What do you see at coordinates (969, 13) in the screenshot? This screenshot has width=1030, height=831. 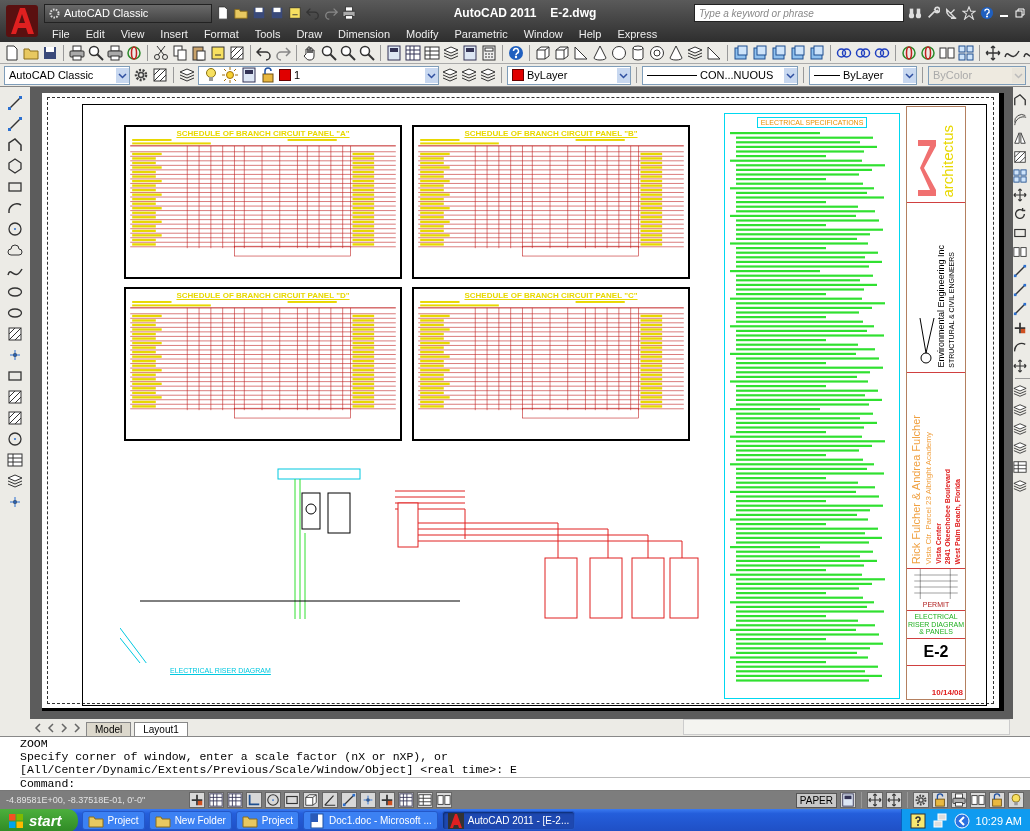 I see `star-icon` at bounding box center [969, 13].